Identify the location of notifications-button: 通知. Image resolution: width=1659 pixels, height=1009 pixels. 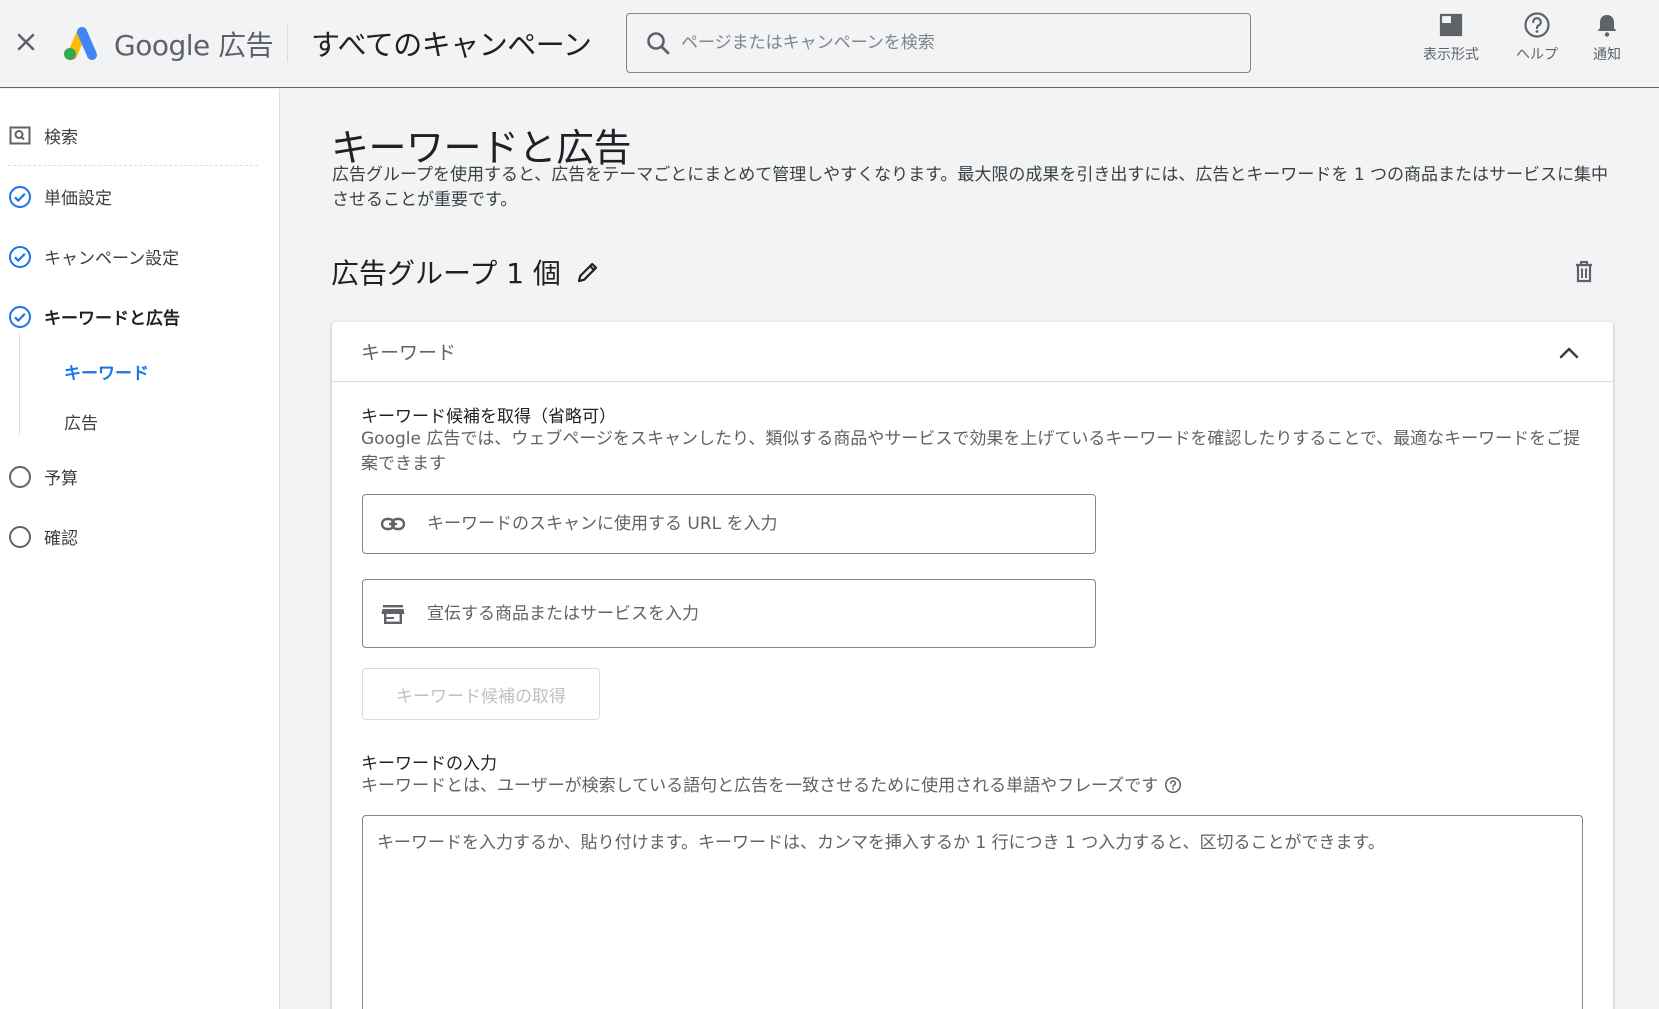
(1607, 37).